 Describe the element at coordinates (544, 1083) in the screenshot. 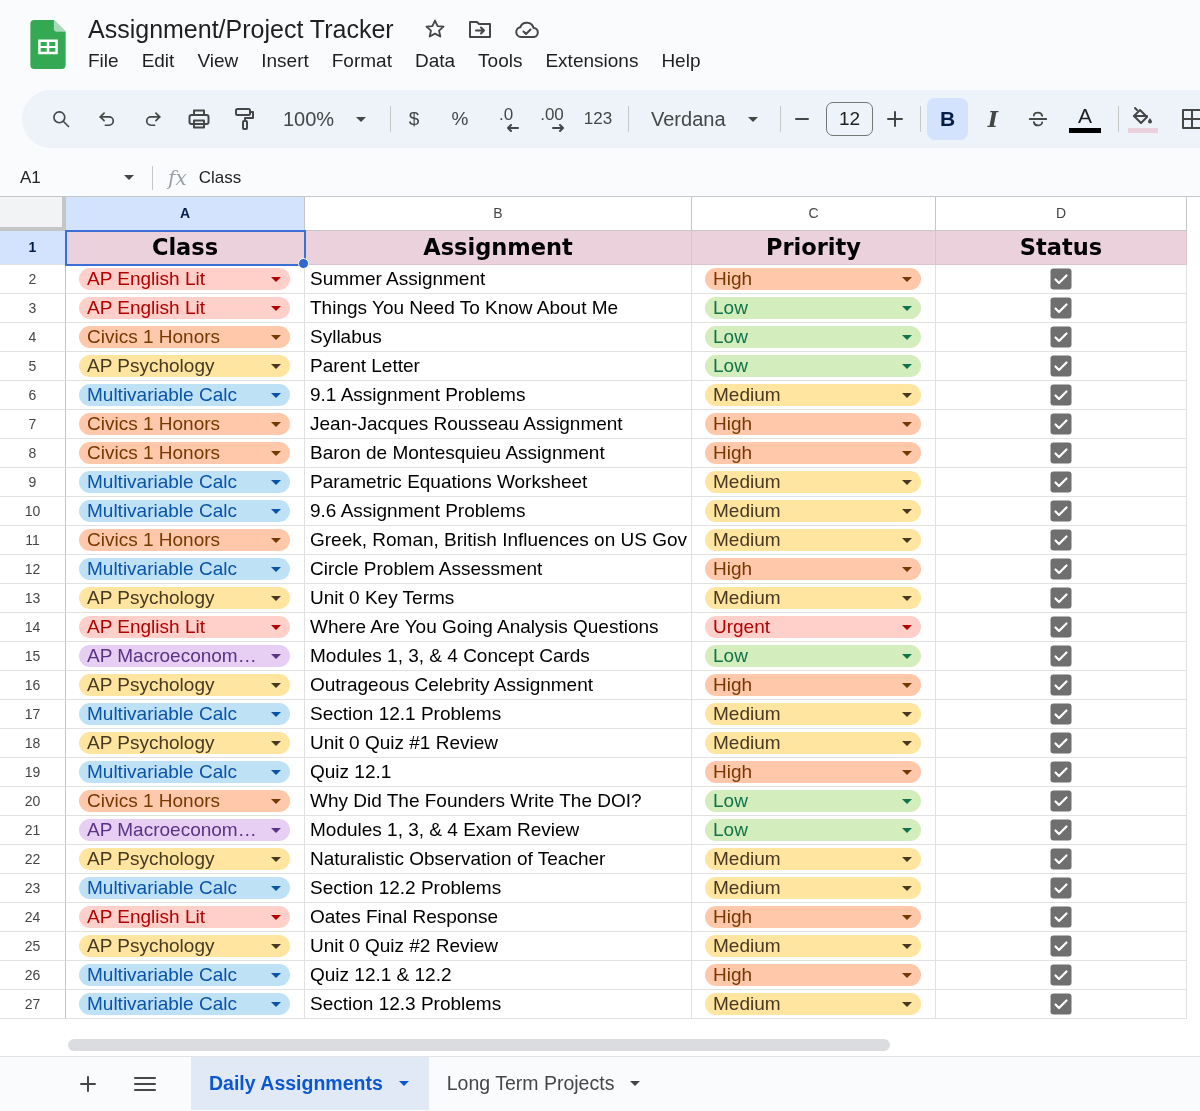

I see `sheet-tab: Long Term Projects` at that location.